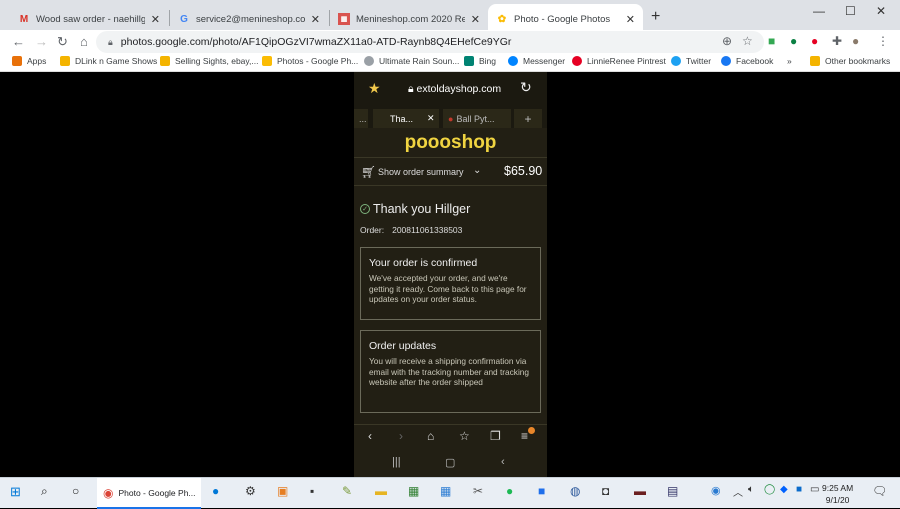  I want to click on thank-you-heading: ✓ Thank you Hillger, so click(415, 209).